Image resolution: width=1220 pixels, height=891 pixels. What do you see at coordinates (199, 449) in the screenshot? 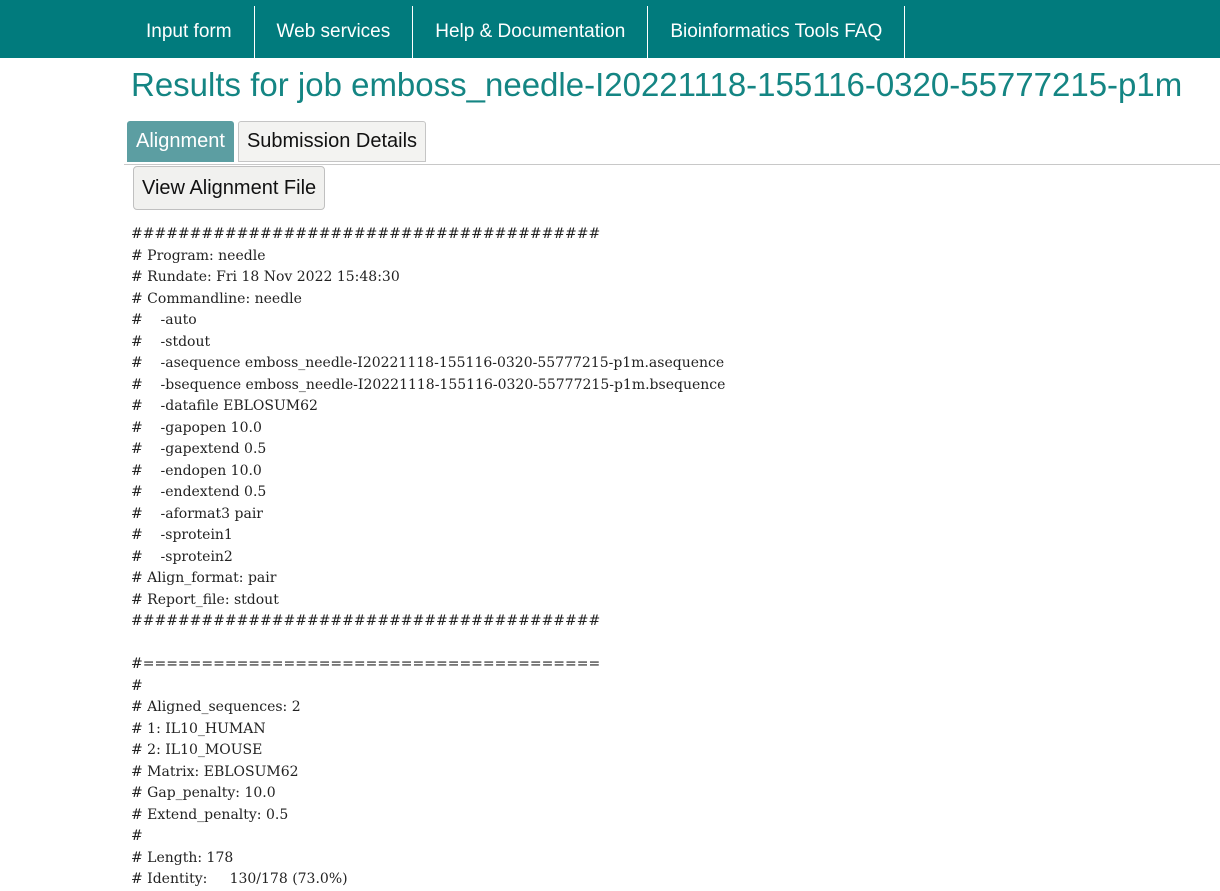
I see `output-line: # -gapextend 0.5` at bounding box center [199, 449].